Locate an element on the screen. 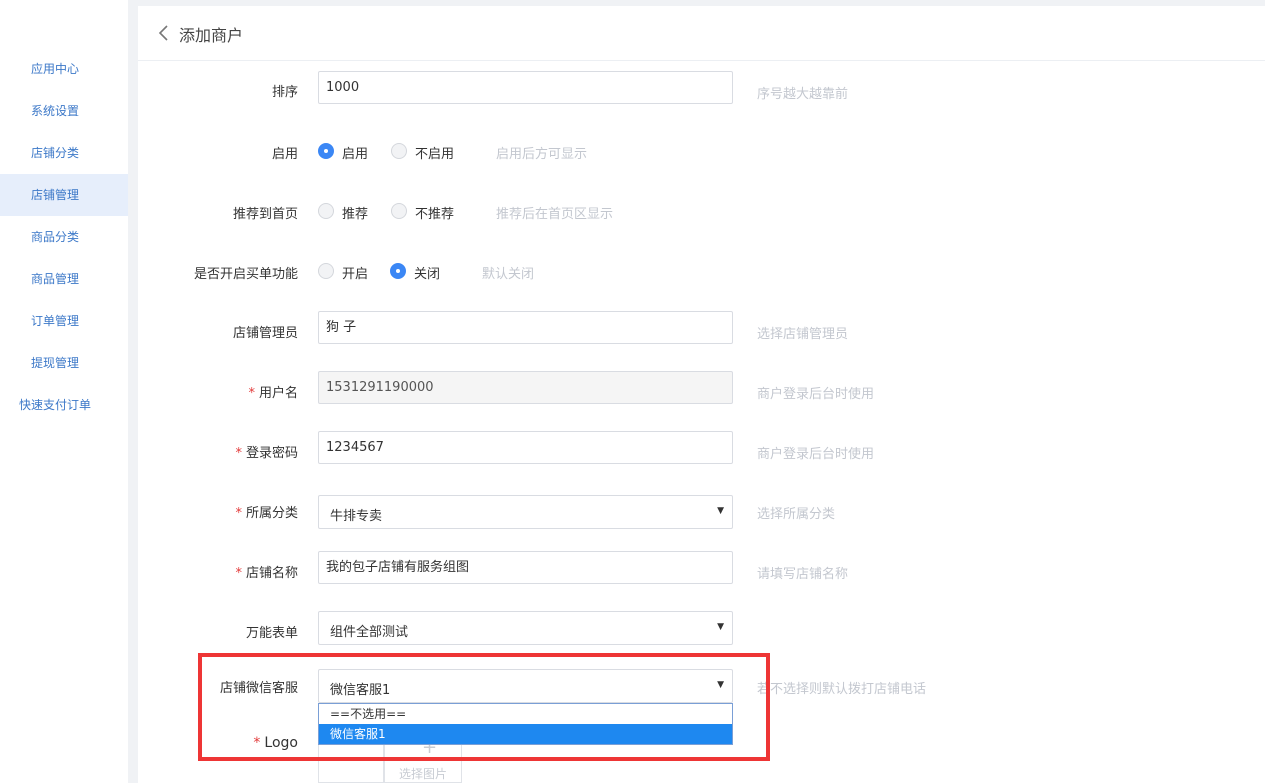  sidebar-item-product-category: 商品分类 is located at coordinates (64, 237).